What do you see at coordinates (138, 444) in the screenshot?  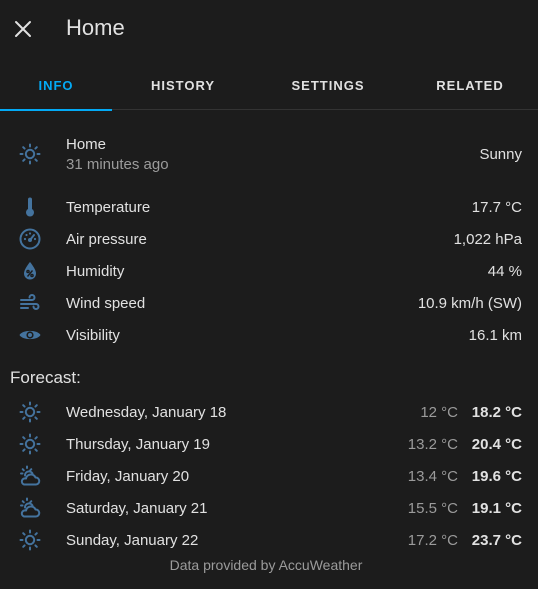 I see `forecast-day: Thursday, January 19` at bounding box center [138, 444].